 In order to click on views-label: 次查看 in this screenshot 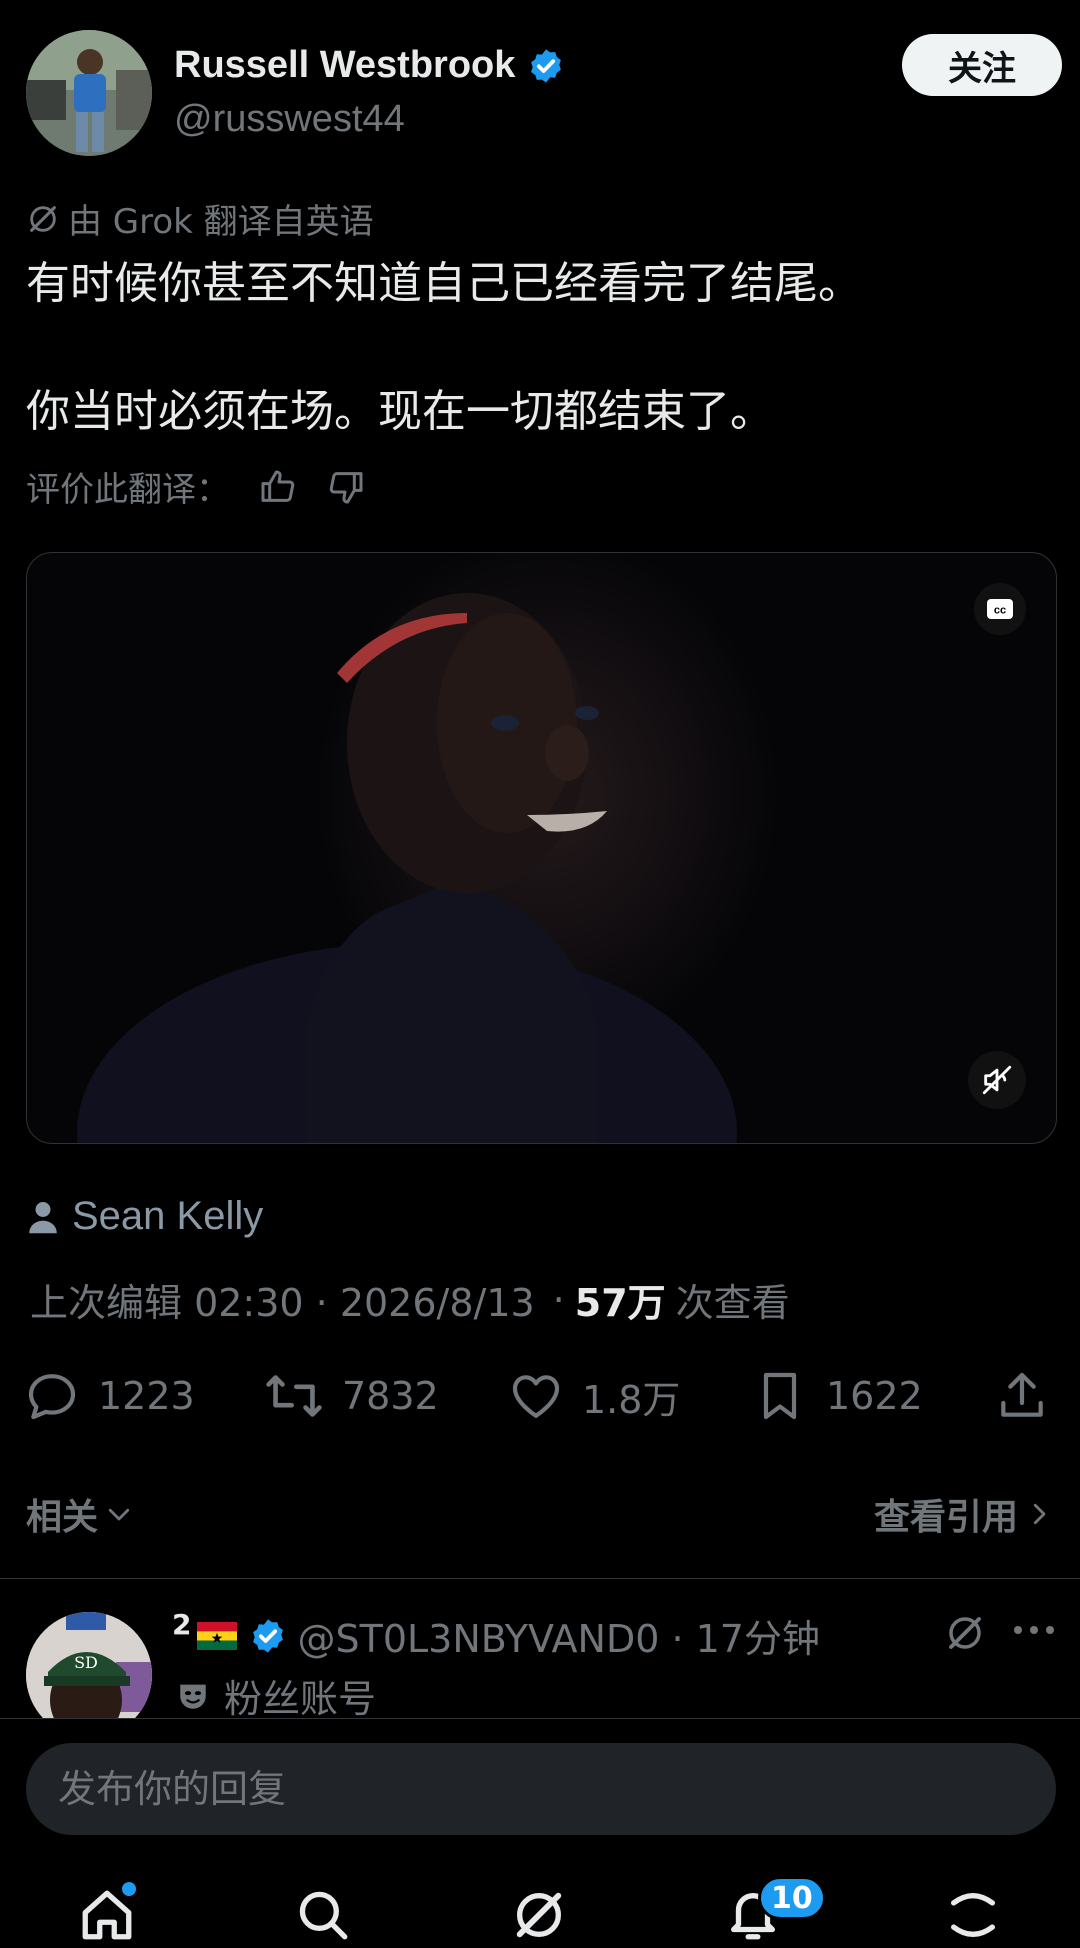, I will do `click(732, 1303)`.